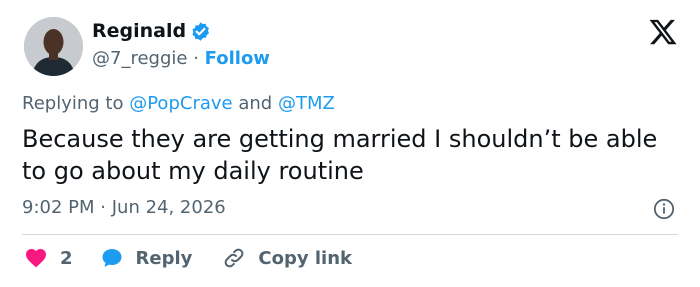  What do you see at coordinates (48, 258) in the screenshot?
I see `like-button: 2` at bounding box center [48, 258].